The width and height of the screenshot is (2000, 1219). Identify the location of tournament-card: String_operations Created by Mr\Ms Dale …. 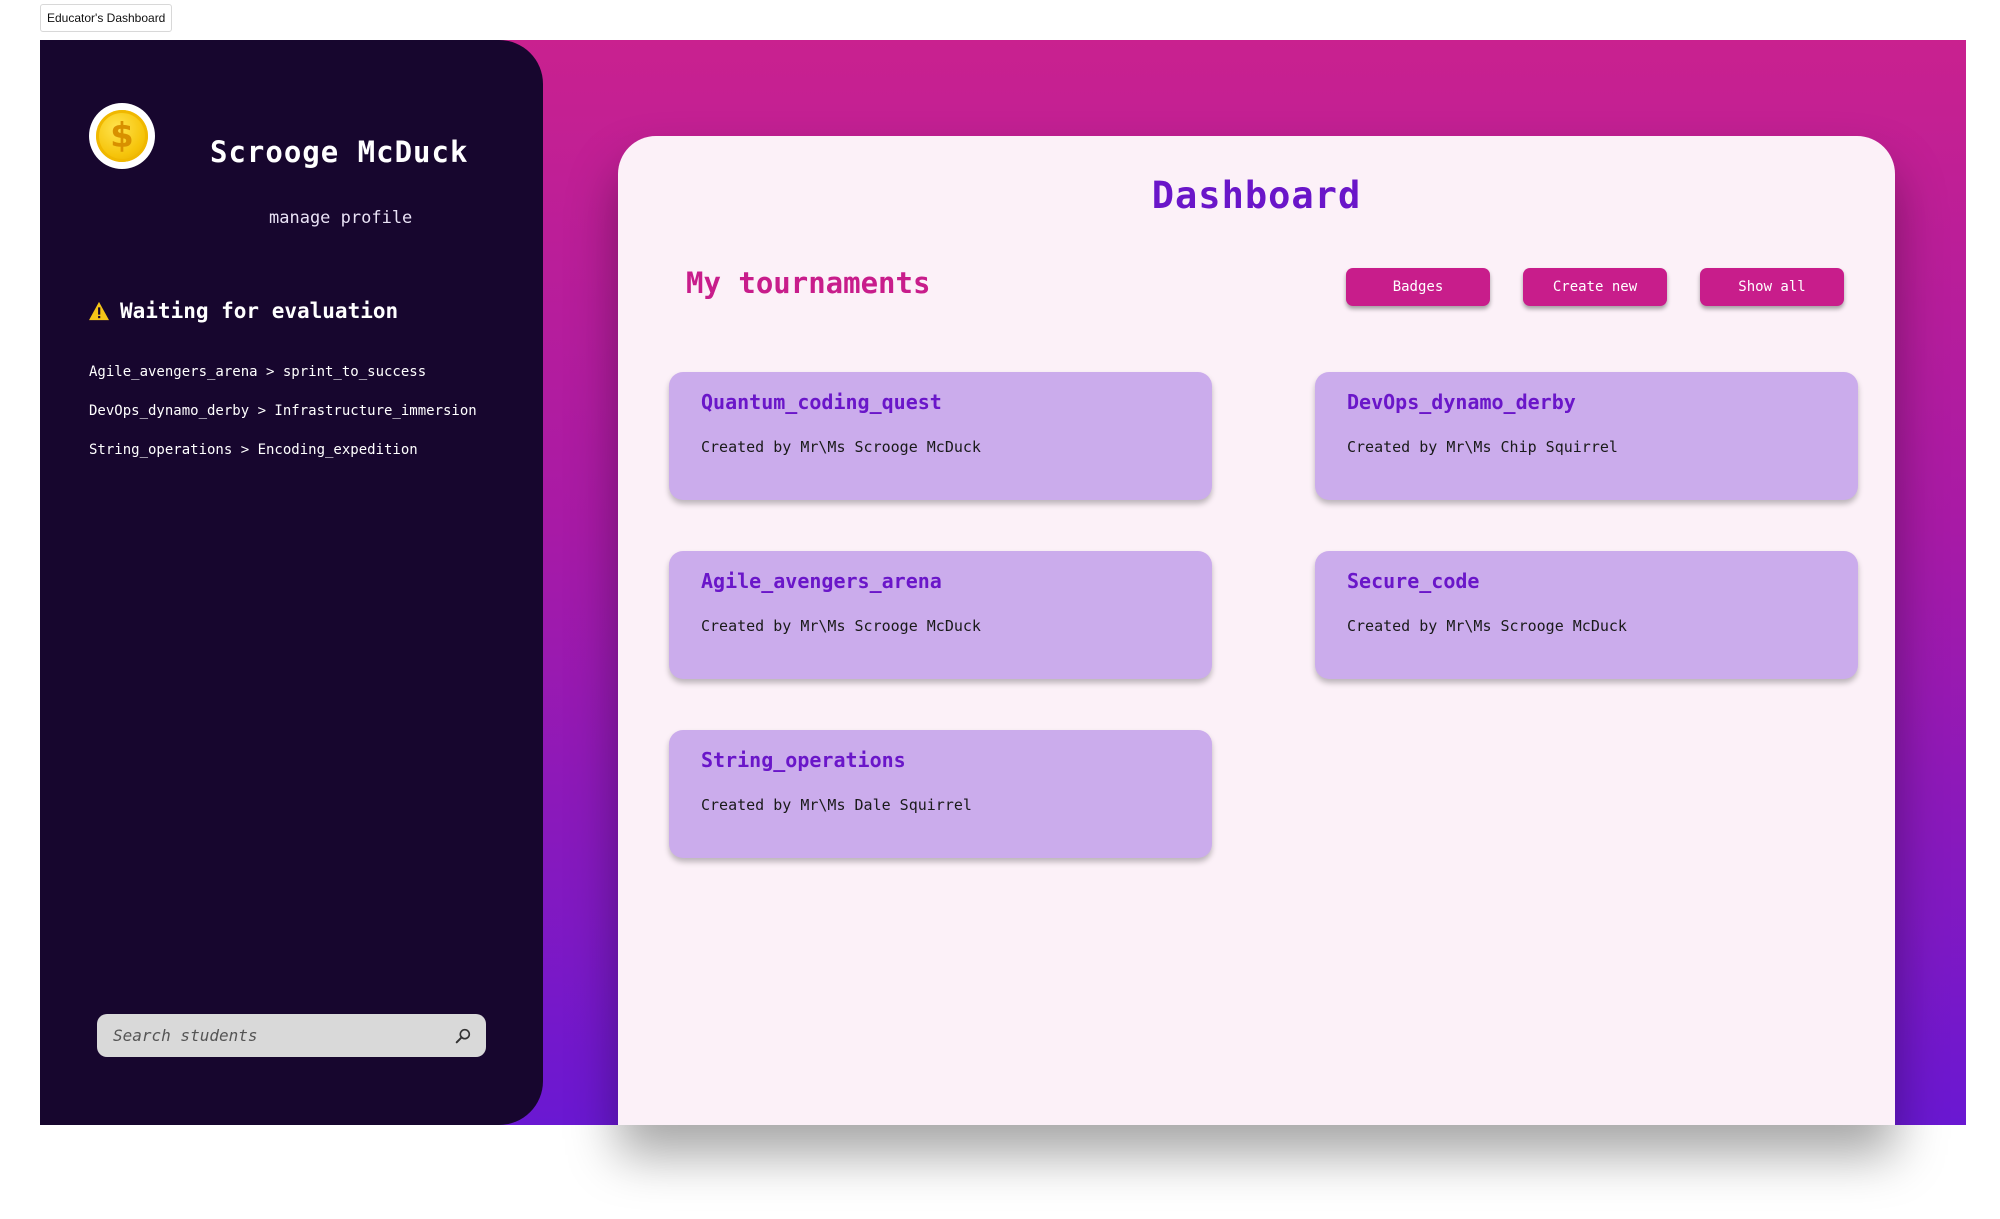
(940, 794).